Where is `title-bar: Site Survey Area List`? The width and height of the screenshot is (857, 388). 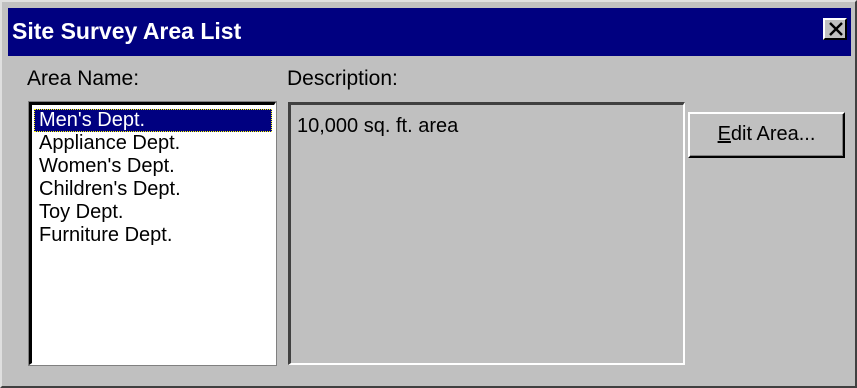 title-bar: Site Survey Area List is located at coordinates (429, 32).